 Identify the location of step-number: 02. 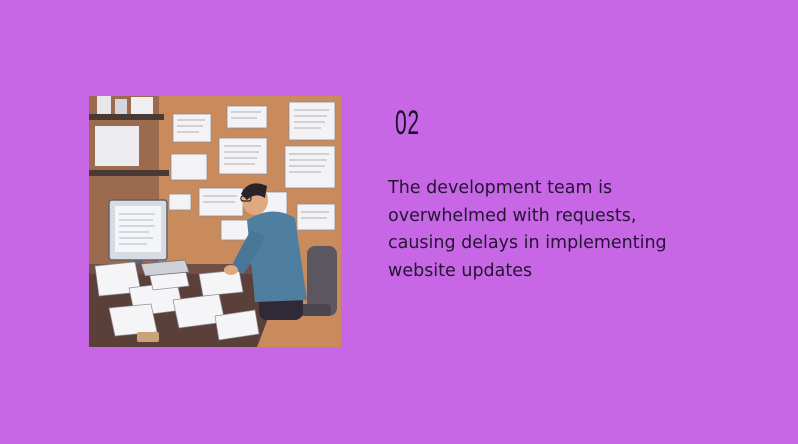
(407, 123).